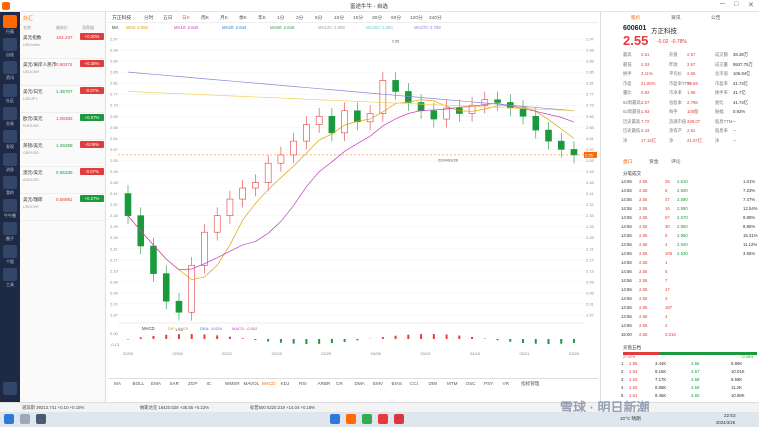 The width and height of the screenshot is (759, 427). I want to click on timeframe-tab: 五日, so click(168, 17).